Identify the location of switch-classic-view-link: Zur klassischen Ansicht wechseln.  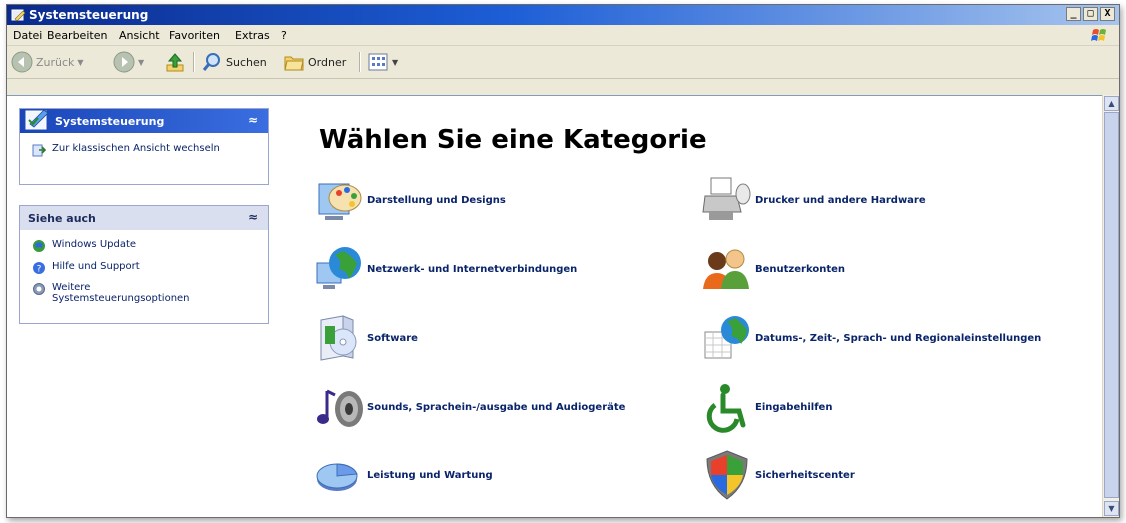
(126, 150).